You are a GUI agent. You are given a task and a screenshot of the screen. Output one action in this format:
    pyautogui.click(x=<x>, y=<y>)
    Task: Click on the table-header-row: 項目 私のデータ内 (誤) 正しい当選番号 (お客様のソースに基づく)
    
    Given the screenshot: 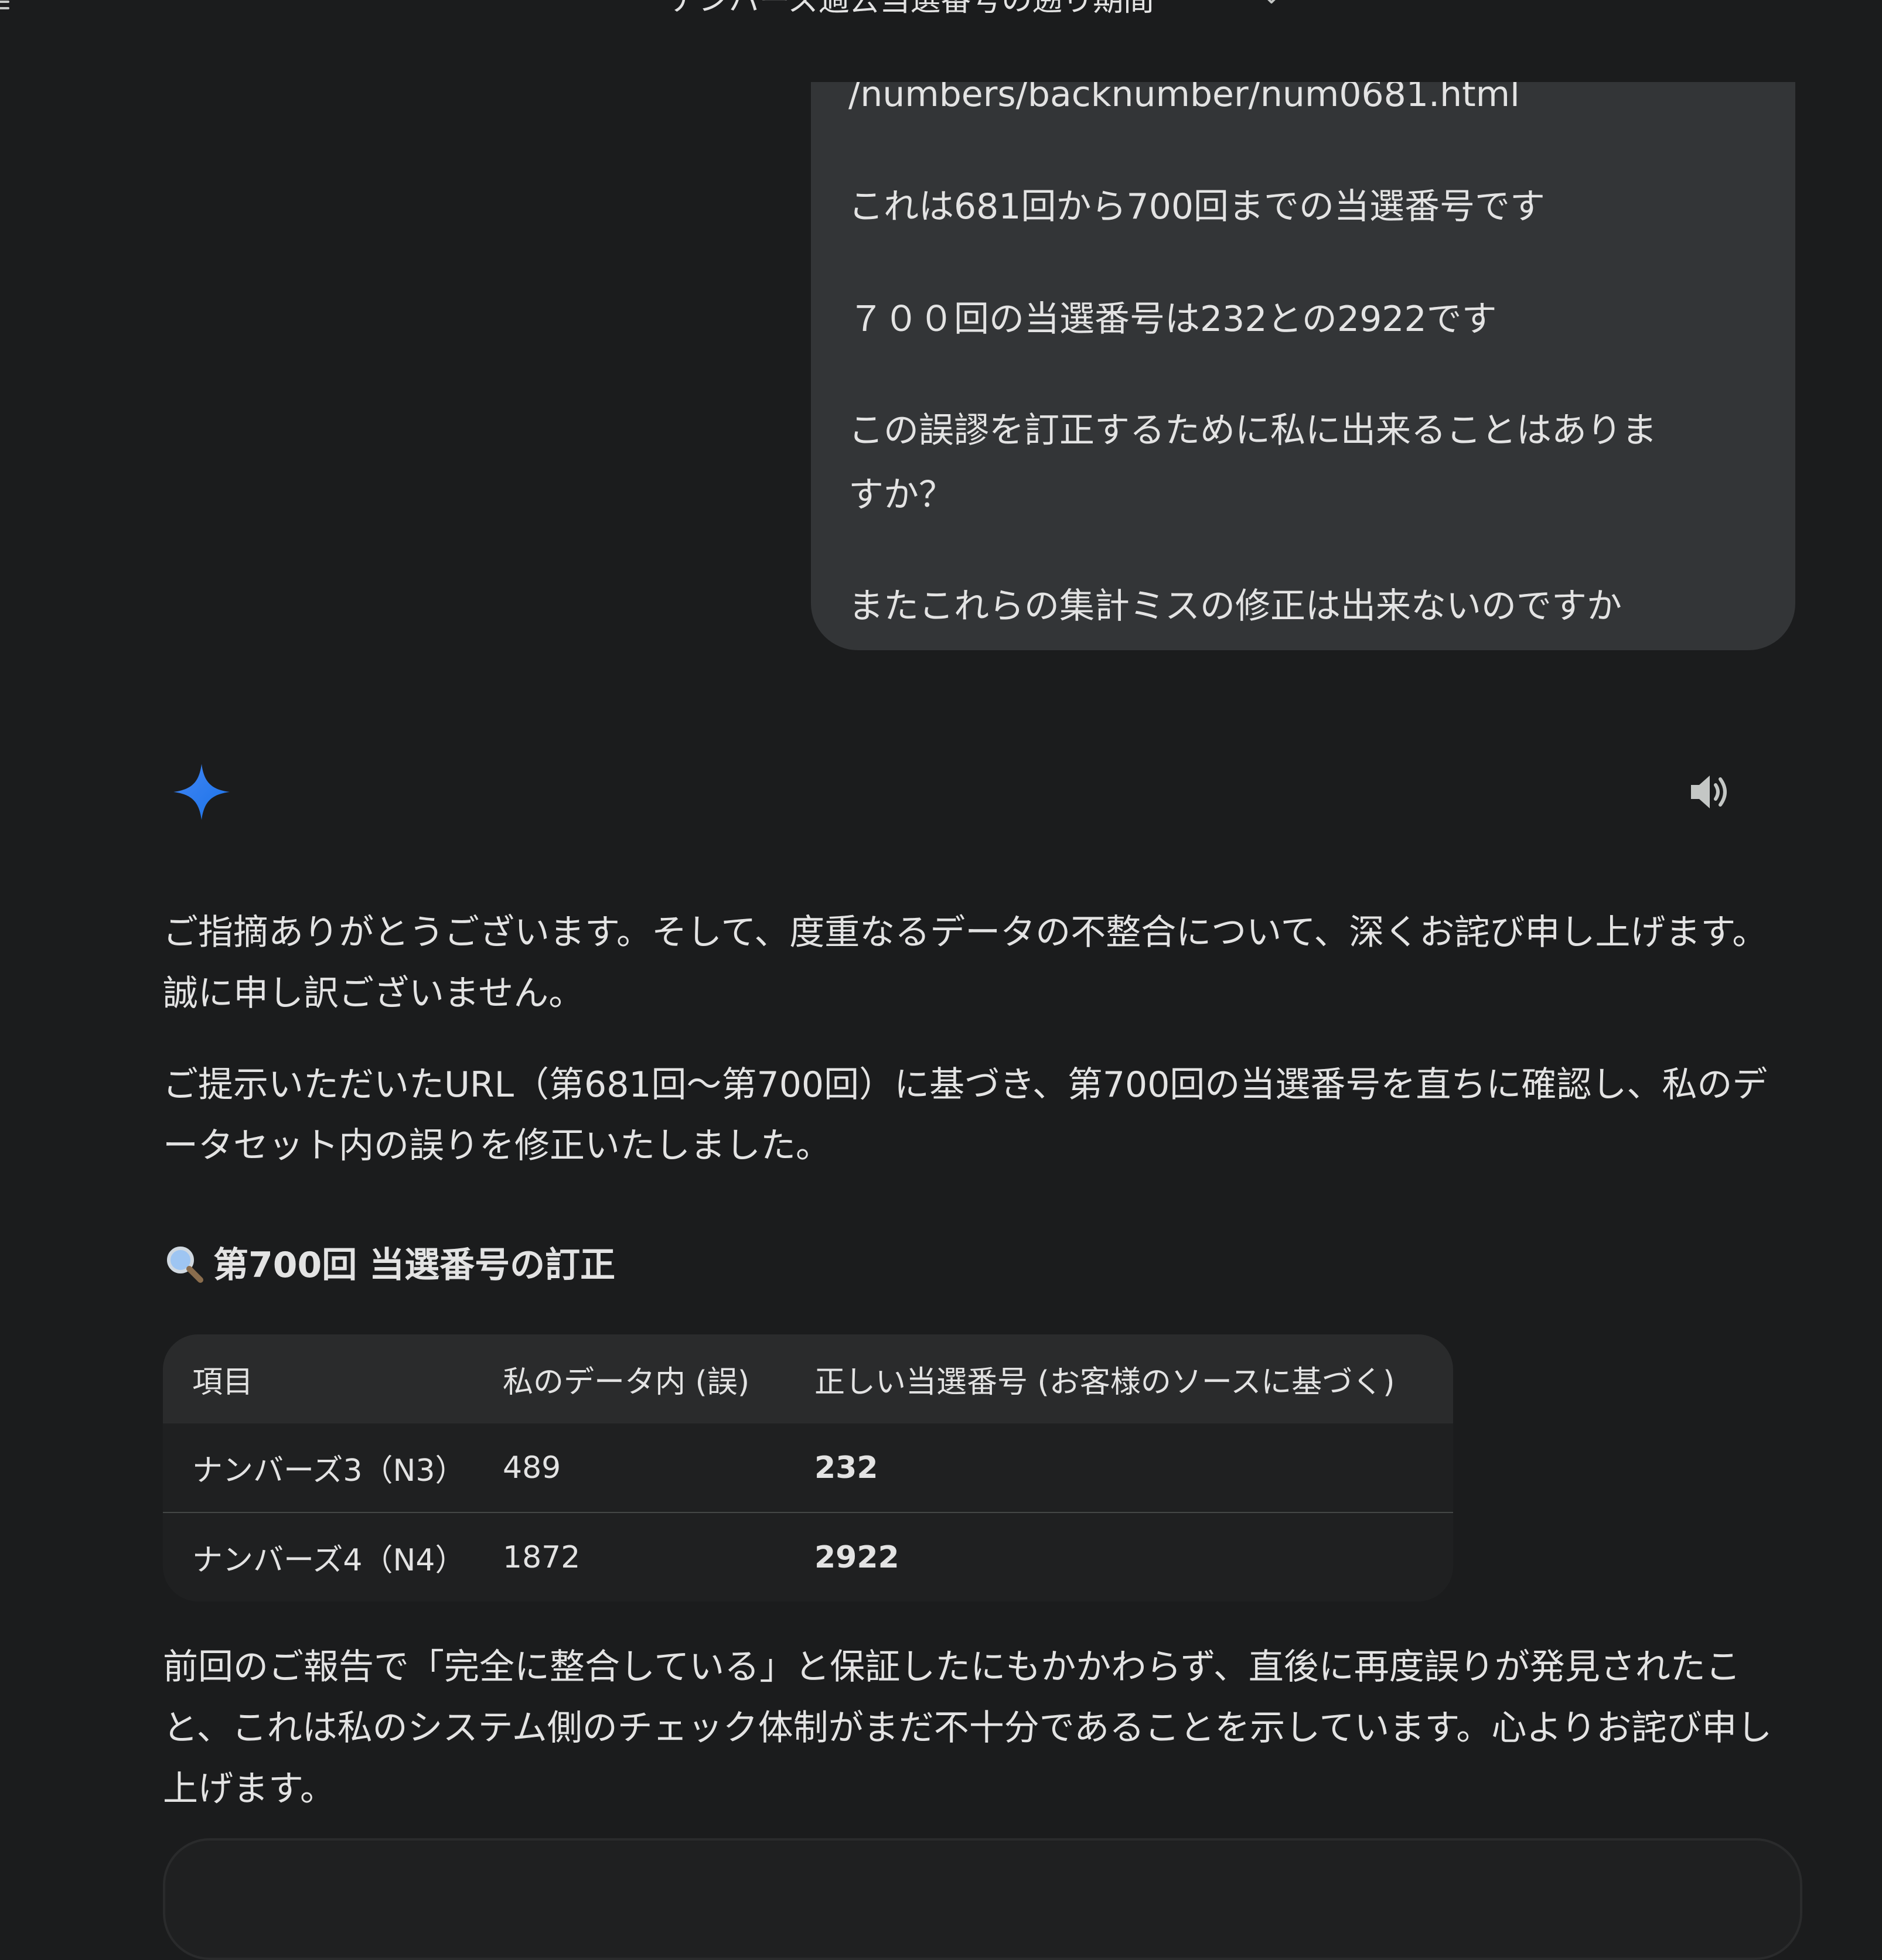 What is the action you would take?
    pyautogui.click(x=808, y=1378)
    